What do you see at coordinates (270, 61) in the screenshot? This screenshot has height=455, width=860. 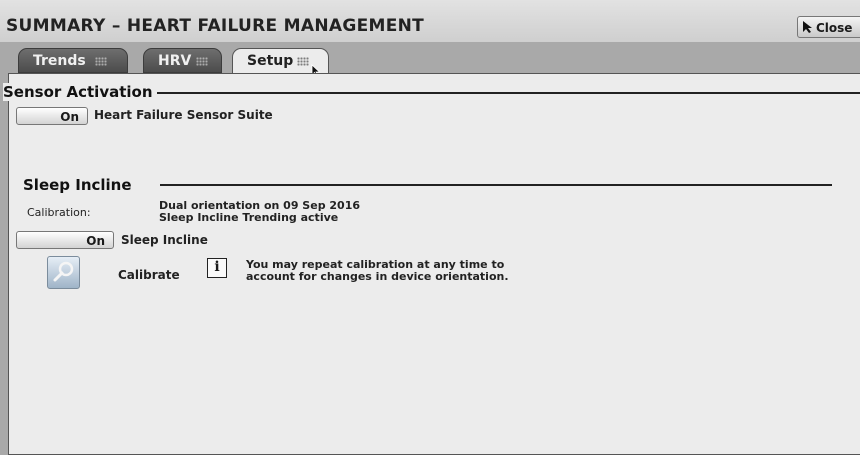 I see `tab-setup-label: Setup` at bounding box center [270, 61].